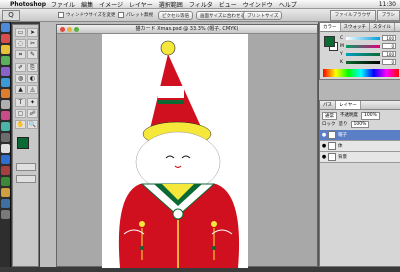 The image size is (400, 272). I want to click on layer-name: 背景, so click(342, 157).